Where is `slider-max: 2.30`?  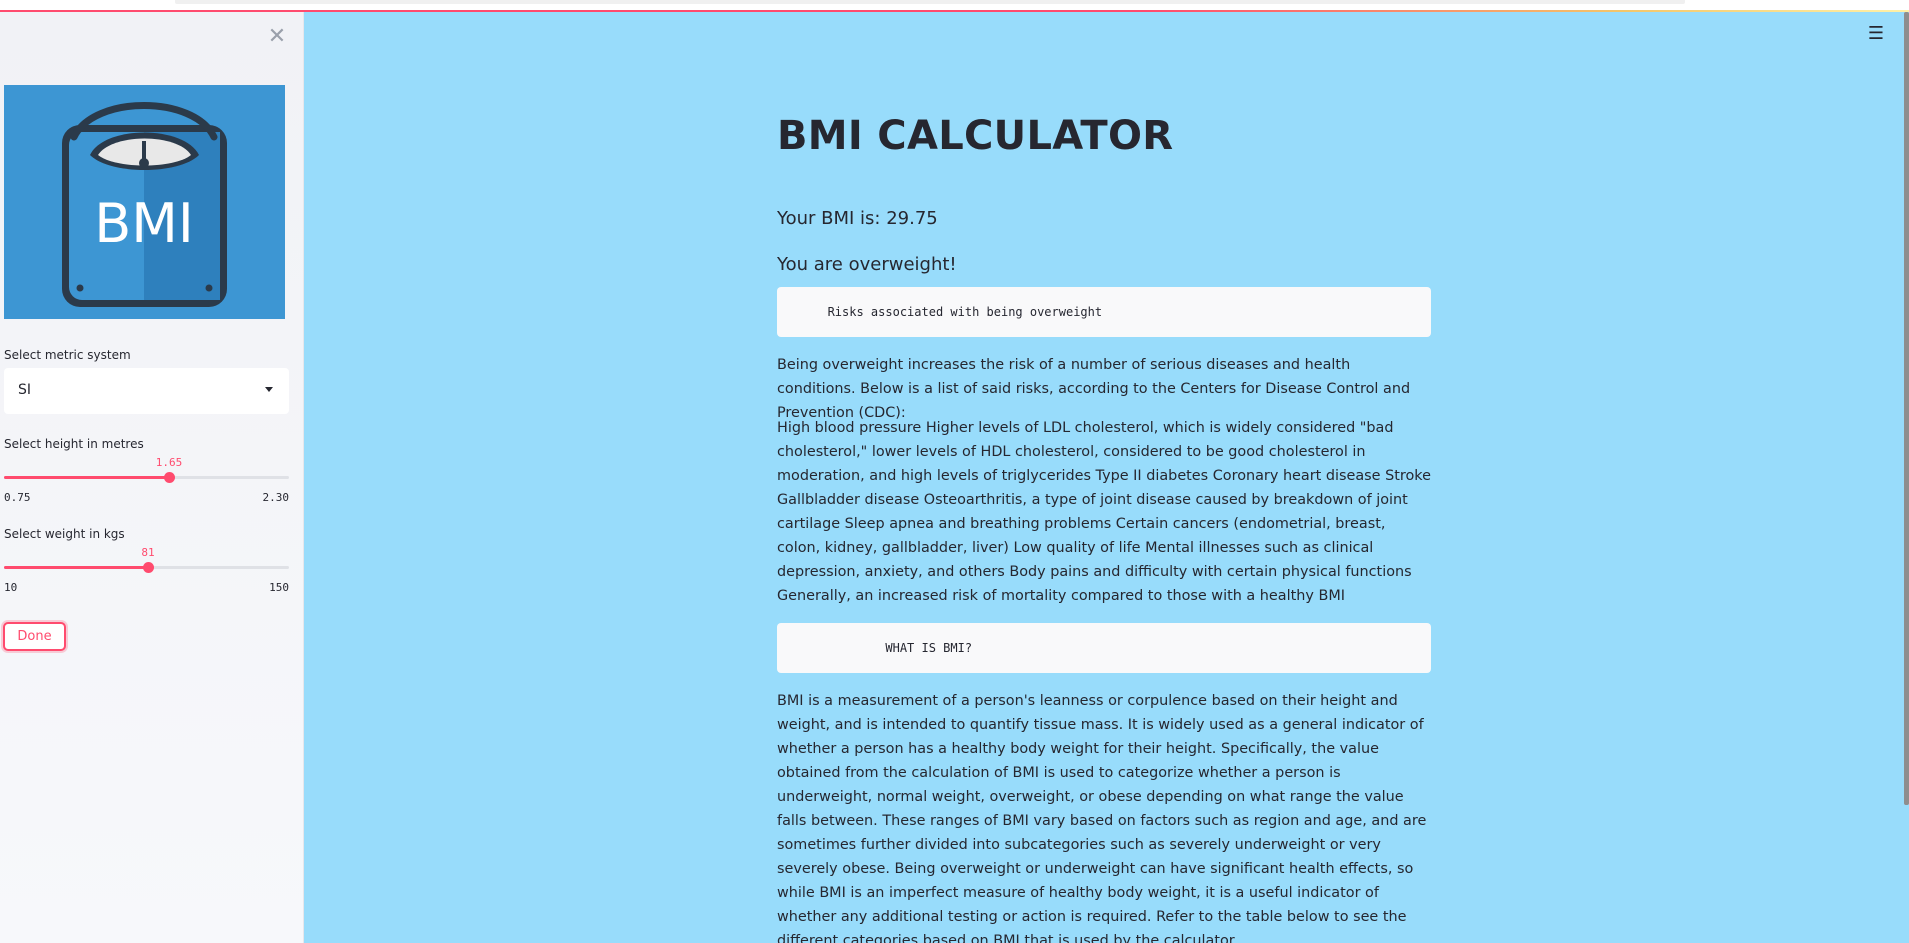 slider-max: 2.30 is located at coordinates (276, 497).